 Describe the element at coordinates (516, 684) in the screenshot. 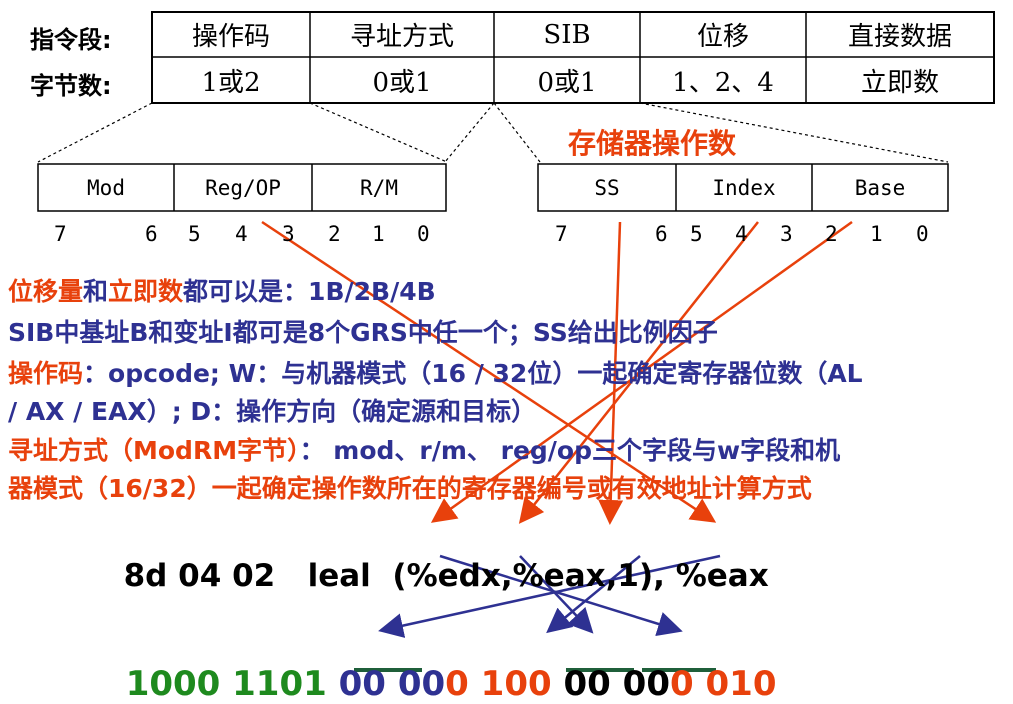

I see `binary-rm: 100` at that location.